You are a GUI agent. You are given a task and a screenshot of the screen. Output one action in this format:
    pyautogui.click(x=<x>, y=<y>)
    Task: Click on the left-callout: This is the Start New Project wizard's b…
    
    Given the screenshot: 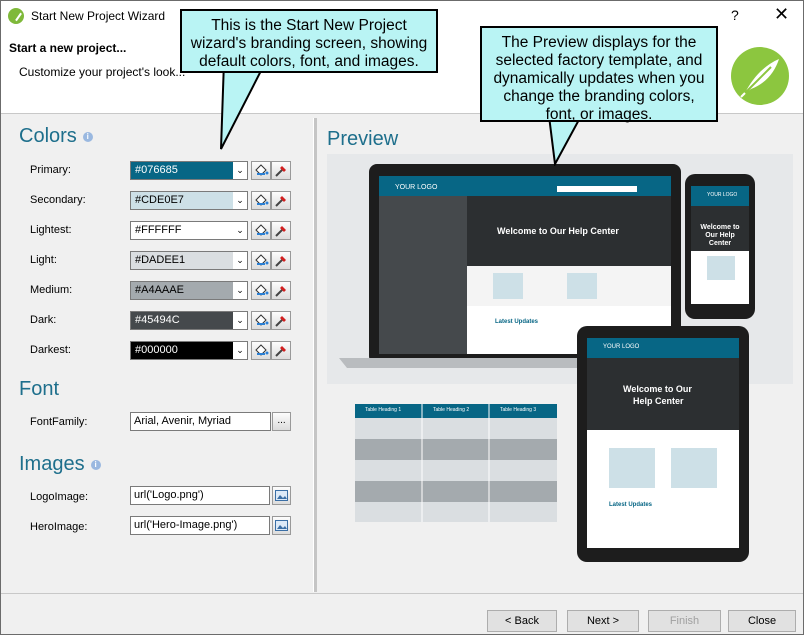 What is the action you would take?
    pyautogui.click(x=309, y=41)
    